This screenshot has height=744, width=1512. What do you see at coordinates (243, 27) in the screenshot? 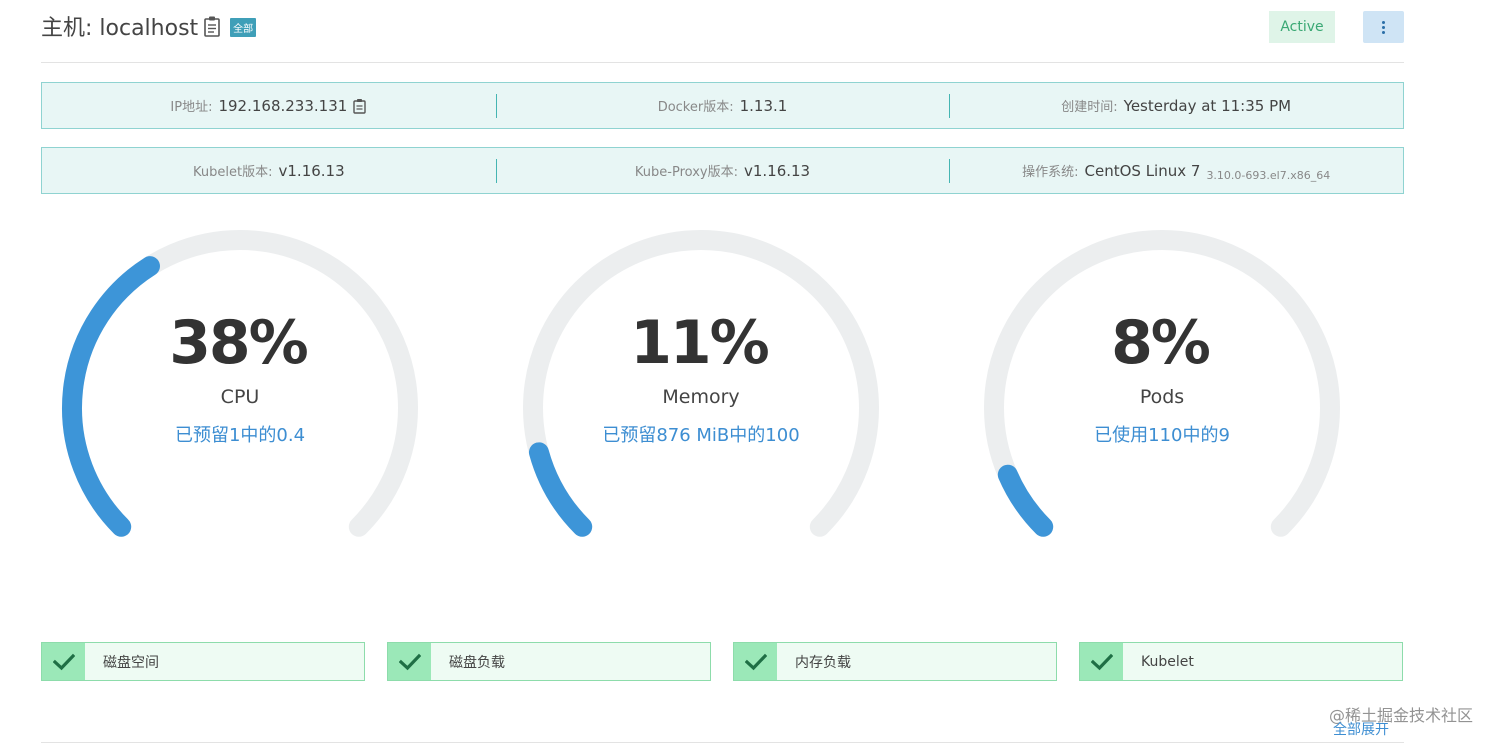
I see `scope-badge: 全部` at bounding box center [243, 27].